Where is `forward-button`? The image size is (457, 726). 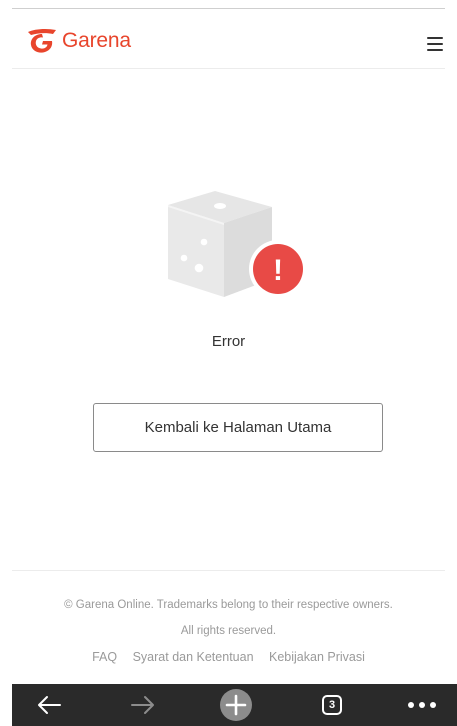
forward-button is located at coordinates (143, 705).